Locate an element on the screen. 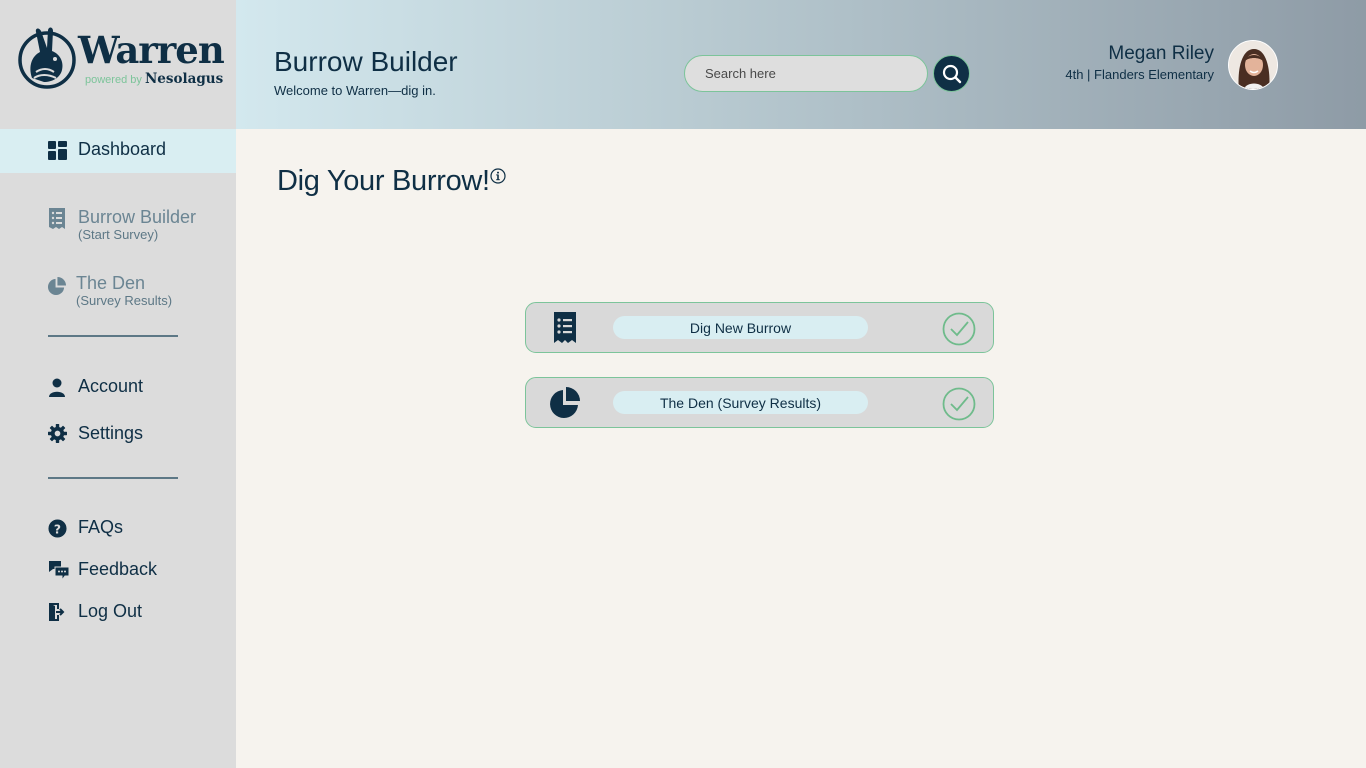 Image resolution: width=1366 pixels, height=768 pixels. search-input is located at coordinates (806, 73).